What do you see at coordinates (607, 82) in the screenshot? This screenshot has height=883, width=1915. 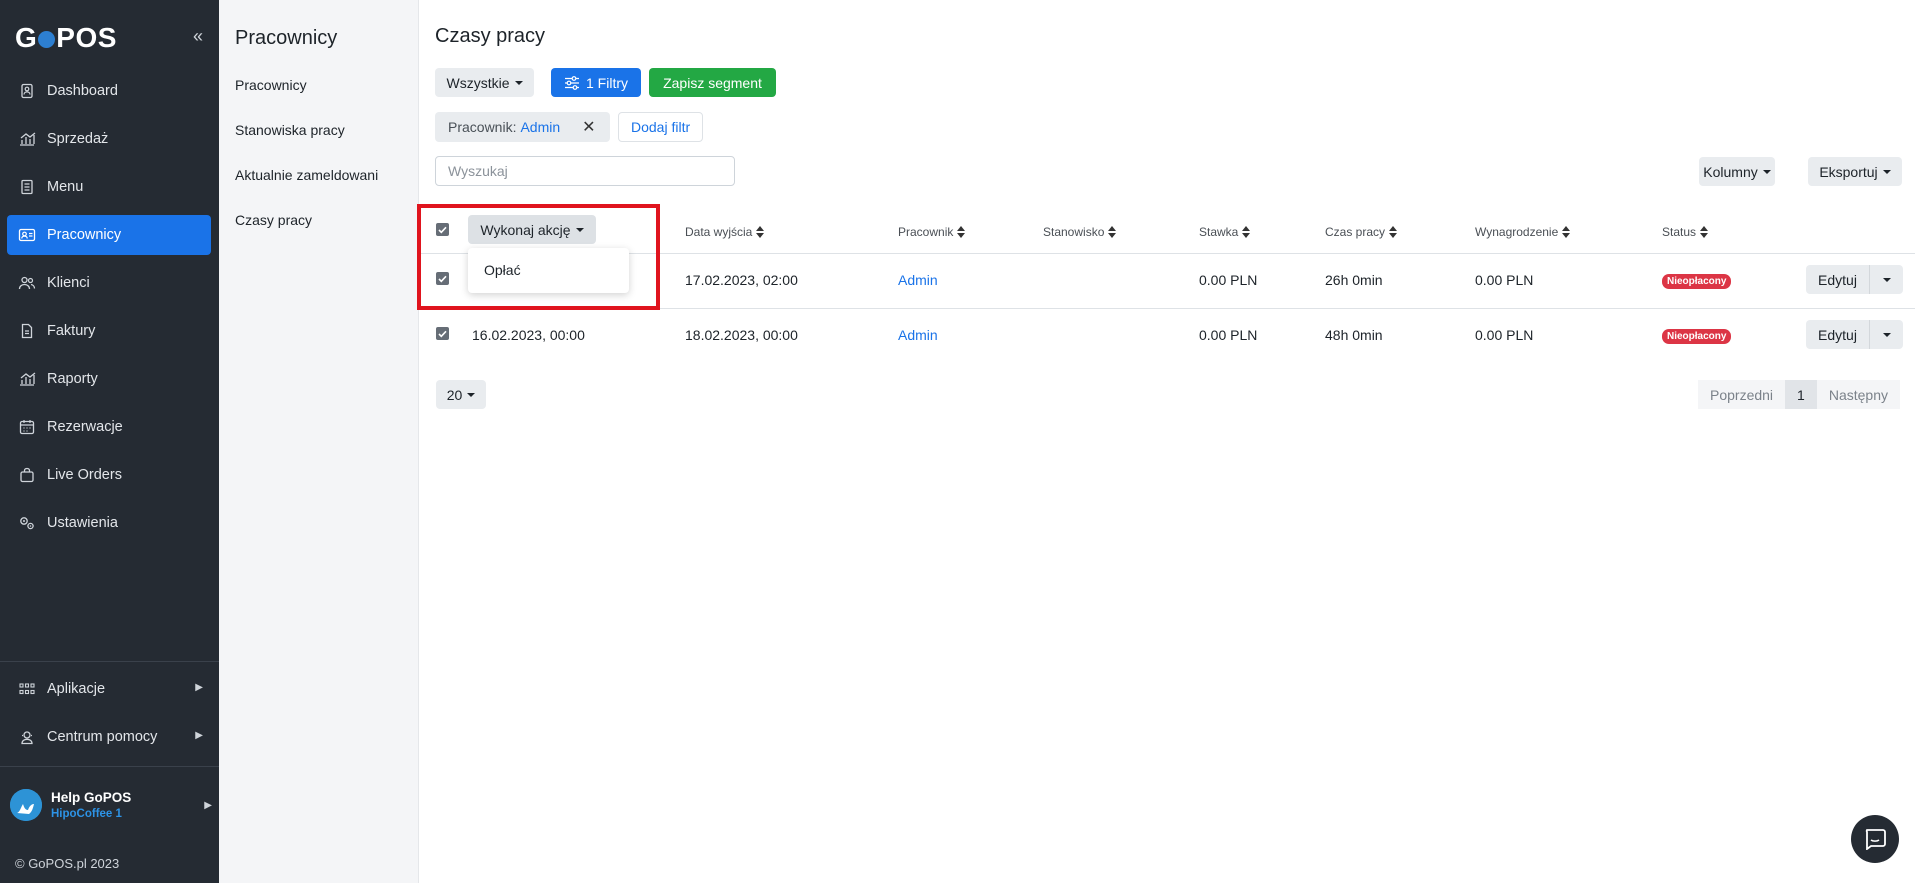 I see `filters-button-label: 1 Filtry` at bounding box center [607, 82].